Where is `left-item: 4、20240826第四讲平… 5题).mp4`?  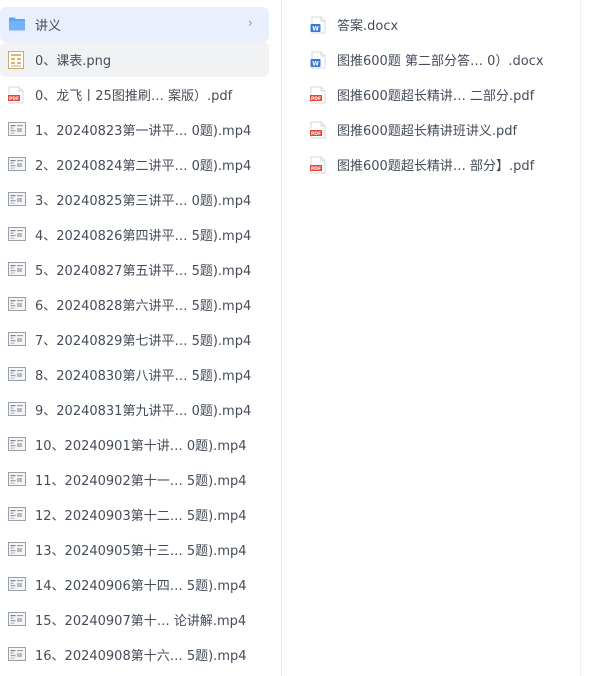
left-item: 4、20240826第四讲平… 5题).mp4 is located at coordinates (134, 234).